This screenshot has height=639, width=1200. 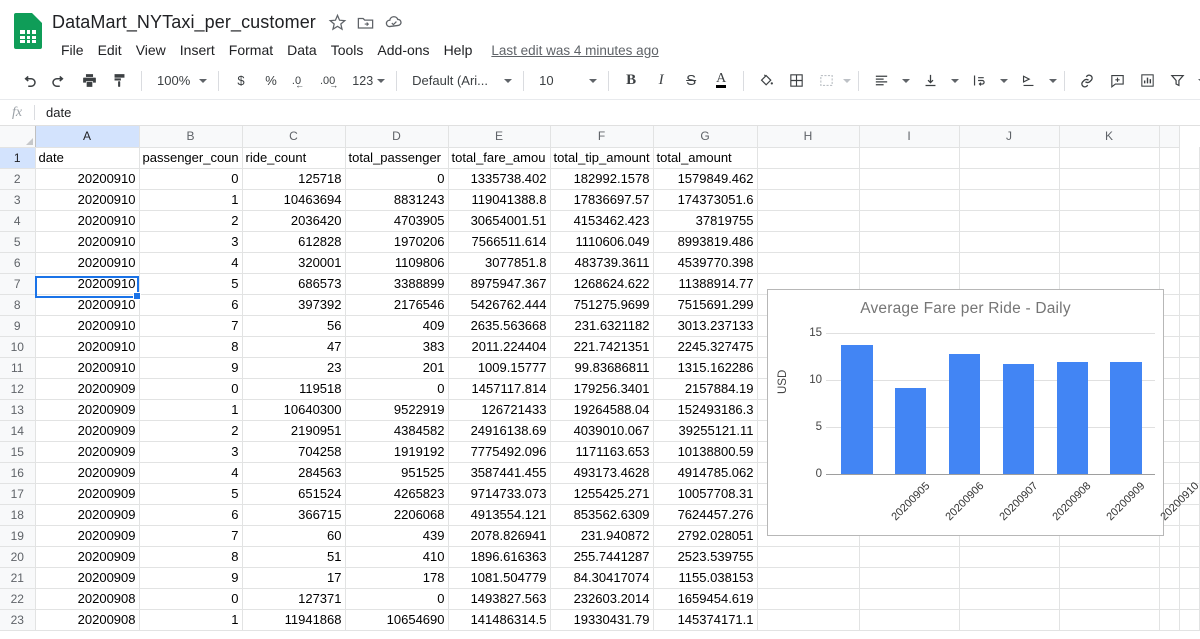 I want to click on cell: total_passenger, so click(x=397, y=158).